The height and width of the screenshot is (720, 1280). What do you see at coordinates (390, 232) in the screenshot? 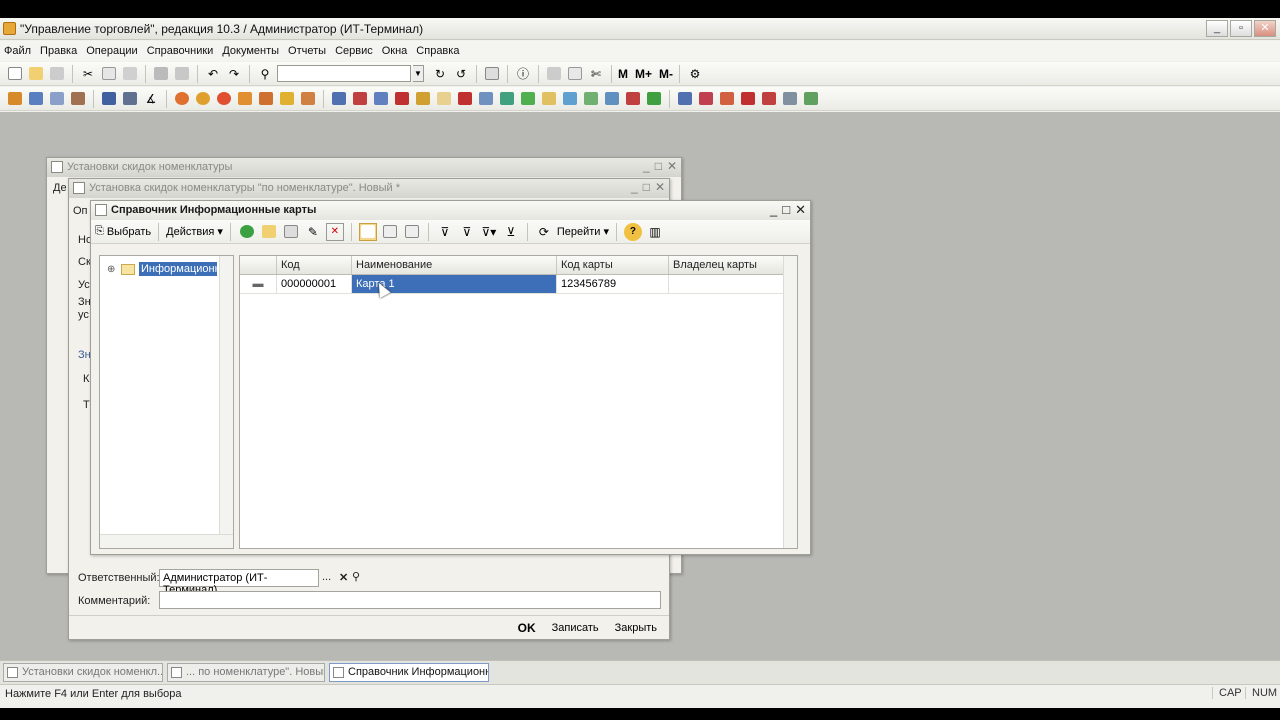
I see `move-to-group-icon` at bounding box center [390, 232].